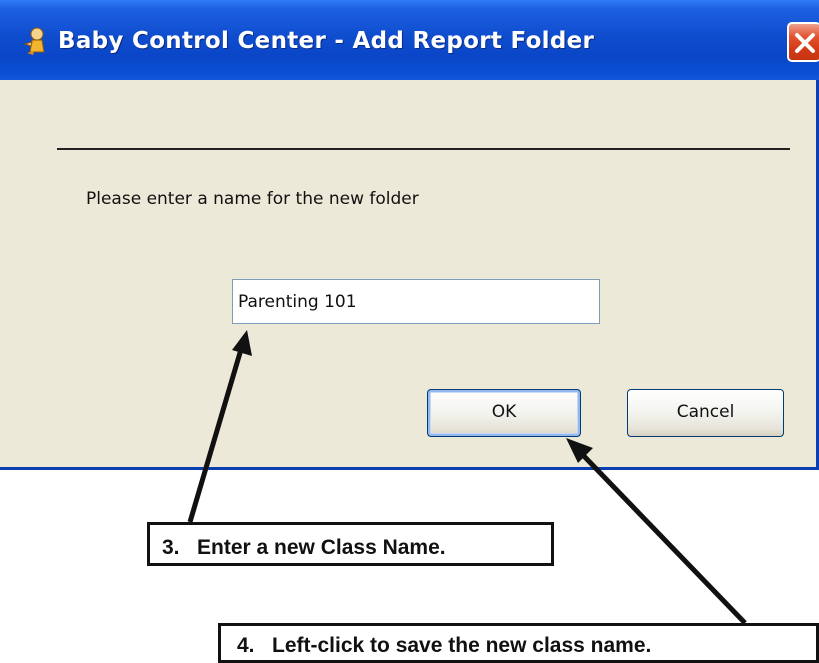 Image resolution: width=819 pixels, height=663 pixels. I want to click on arrow-to-input, so click(219, 426).